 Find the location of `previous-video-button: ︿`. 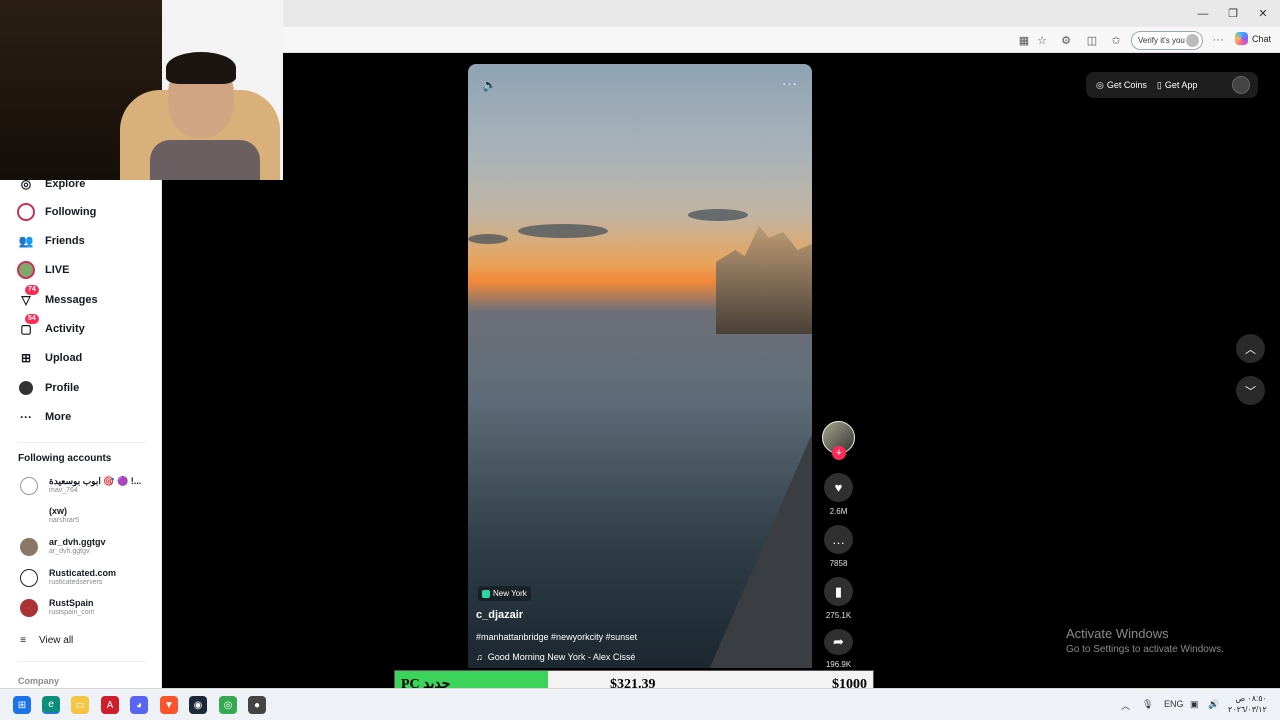

previous-video-button: ︿ is located at coordinates (1250, 348).